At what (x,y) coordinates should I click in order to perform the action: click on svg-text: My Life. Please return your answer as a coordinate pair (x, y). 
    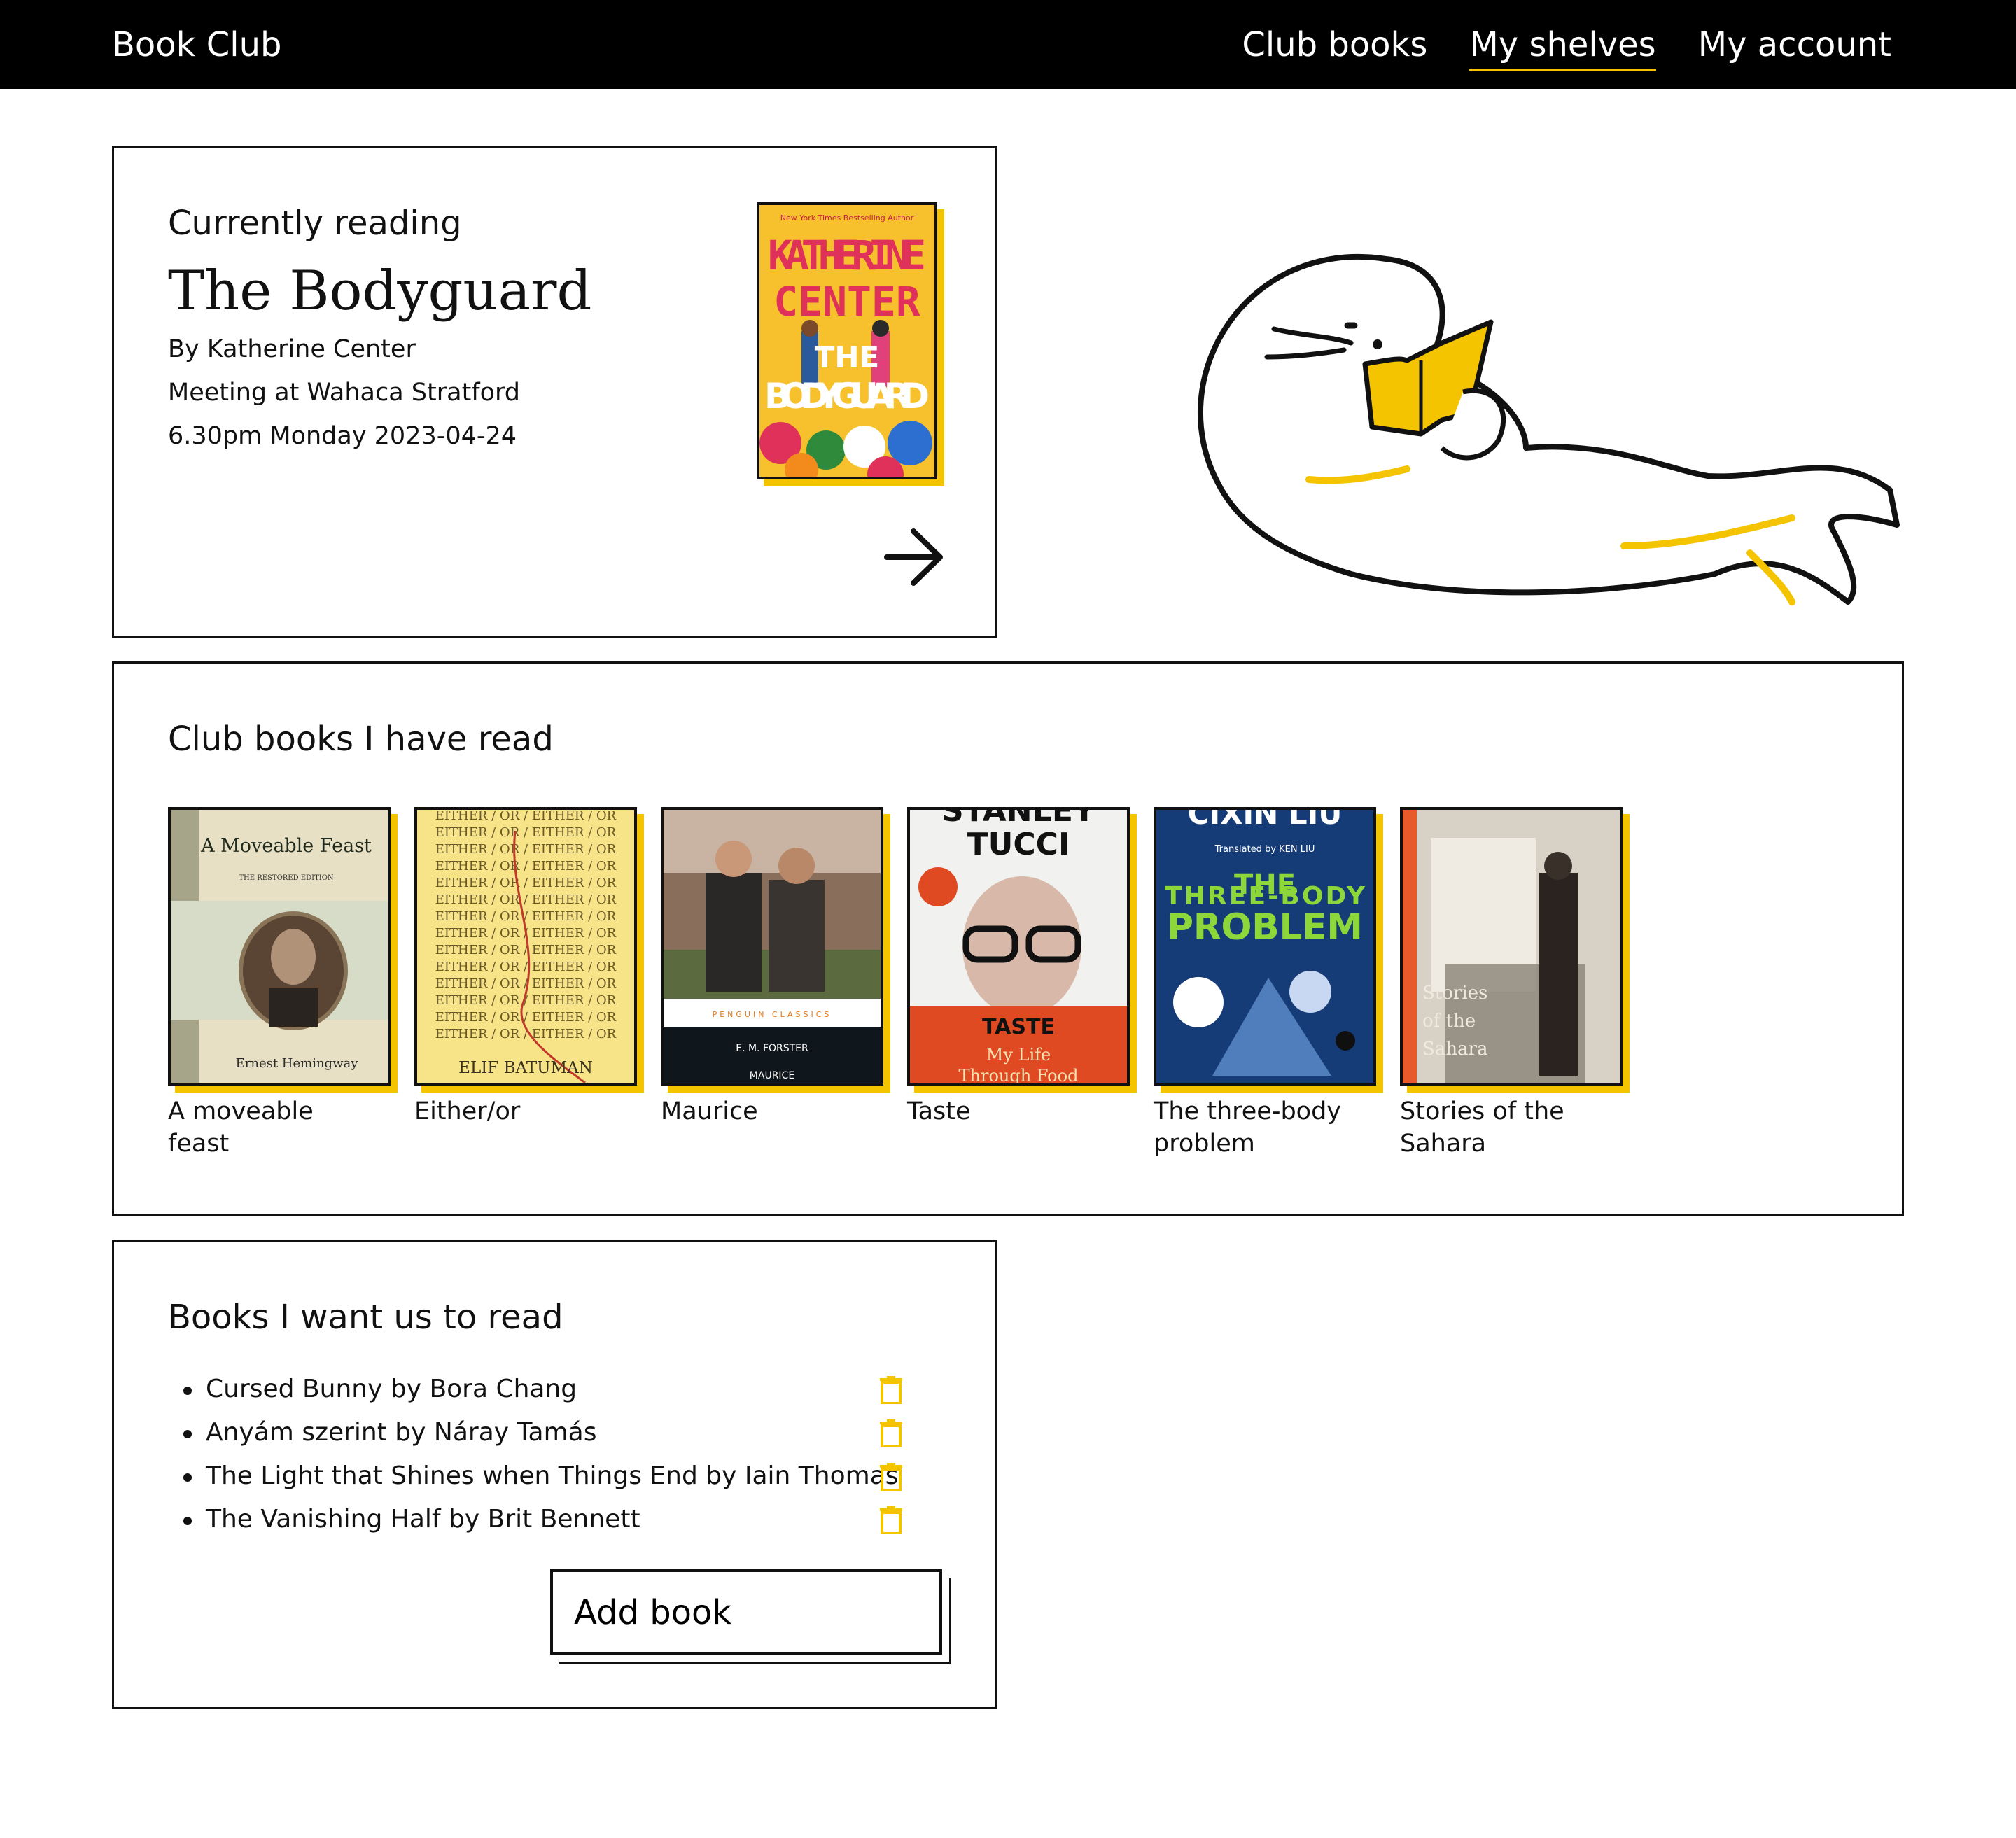
    Looking at the image, I should click on (1018, 1055).